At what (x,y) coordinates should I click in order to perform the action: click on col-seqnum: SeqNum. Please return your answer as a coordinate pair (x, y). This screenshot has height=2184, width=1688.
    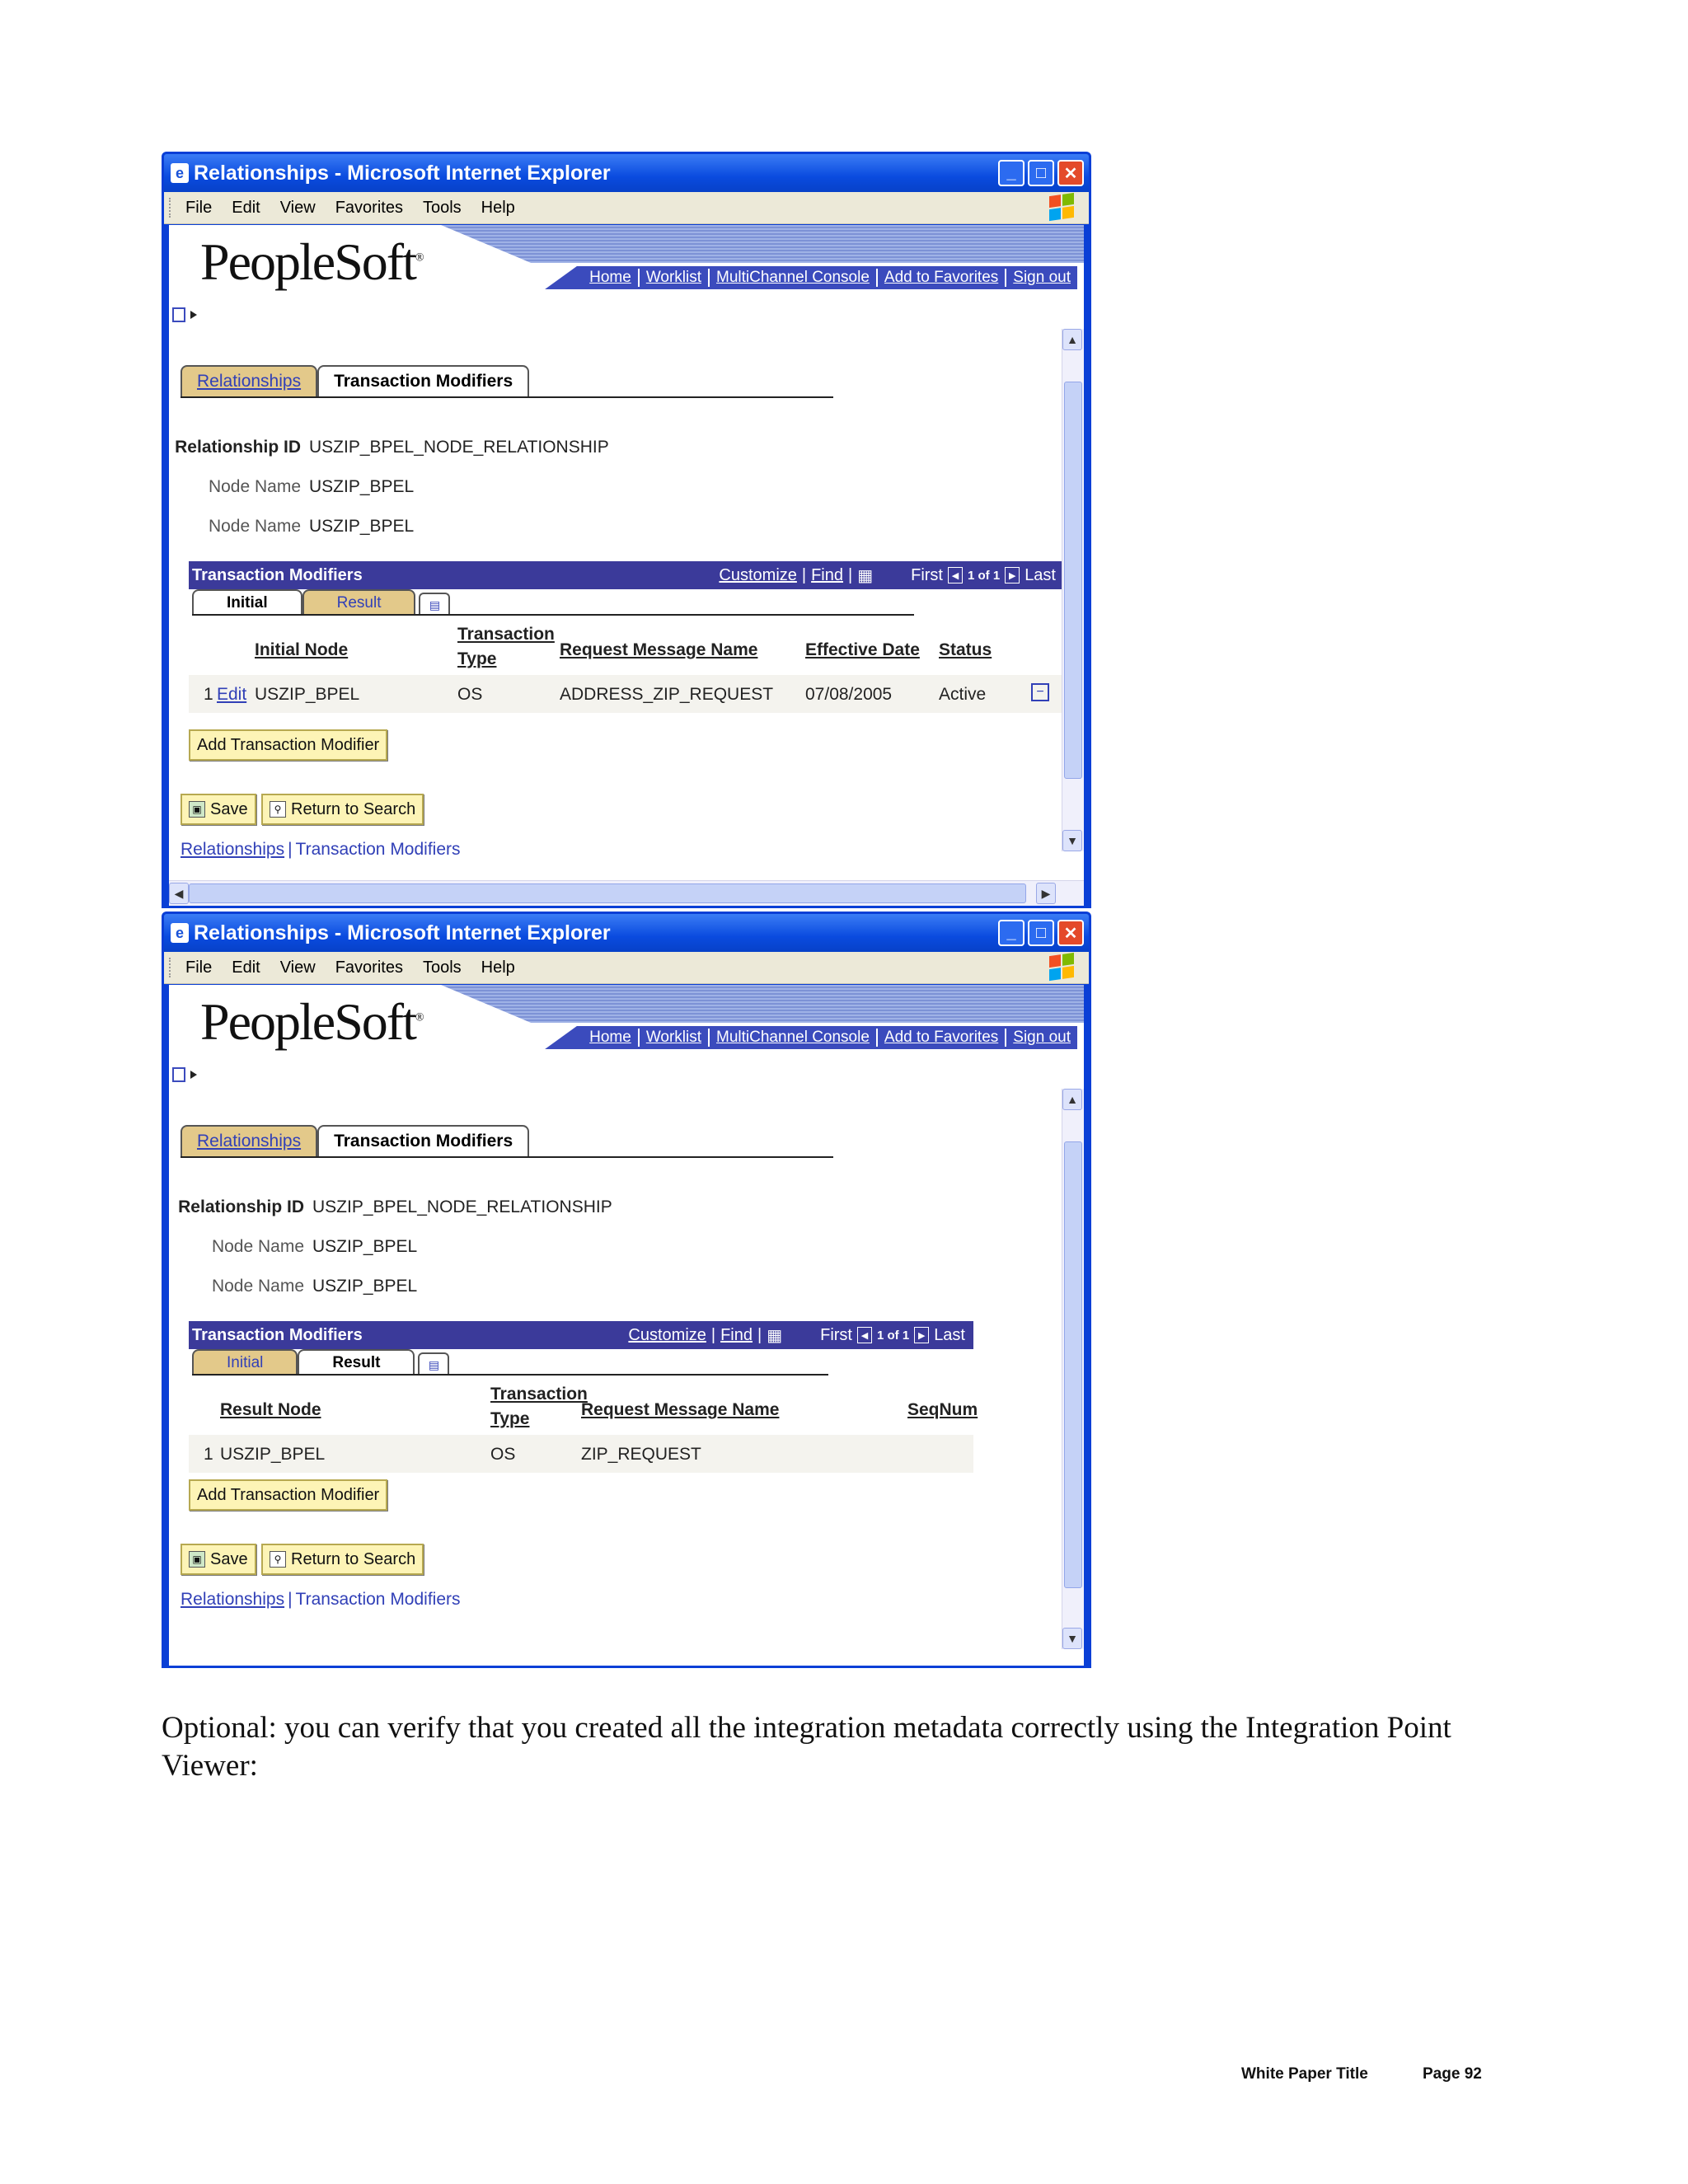
    Looking at the image, I should click on (943, 1410).